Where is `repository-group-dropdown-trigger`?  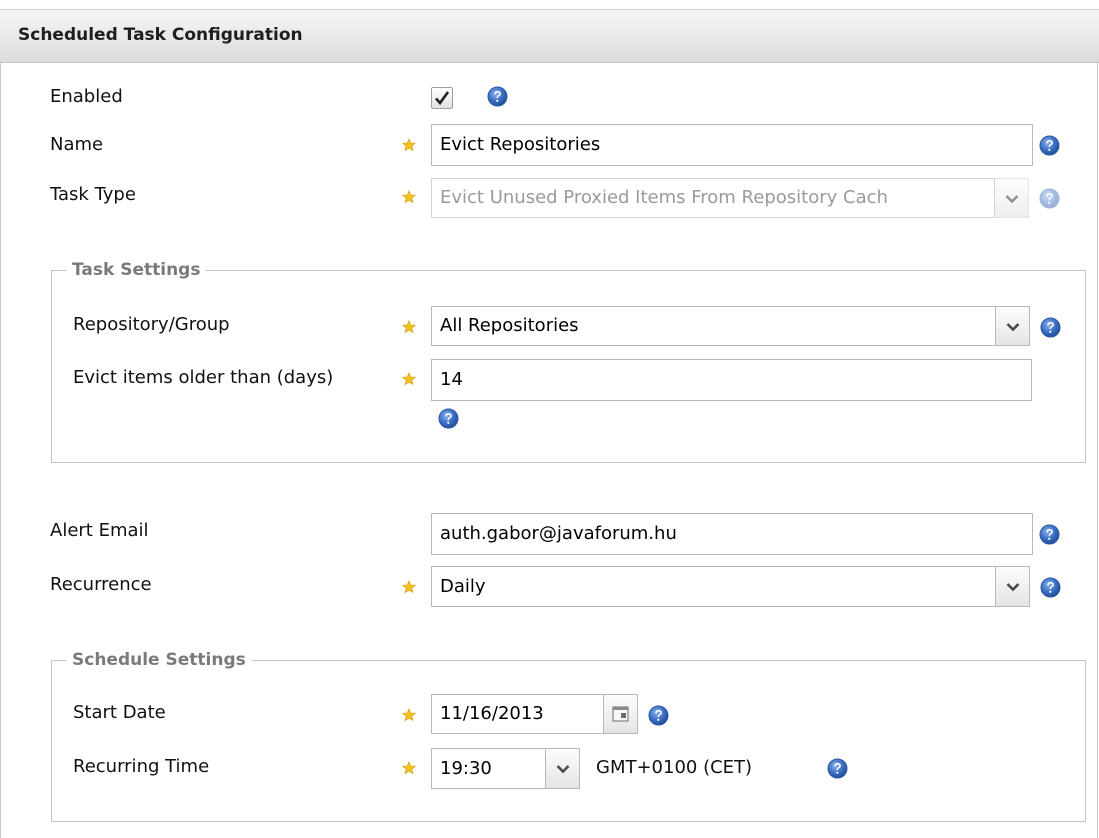
repository-group-dropdown-trigger is located at coordinates (1013, 326).